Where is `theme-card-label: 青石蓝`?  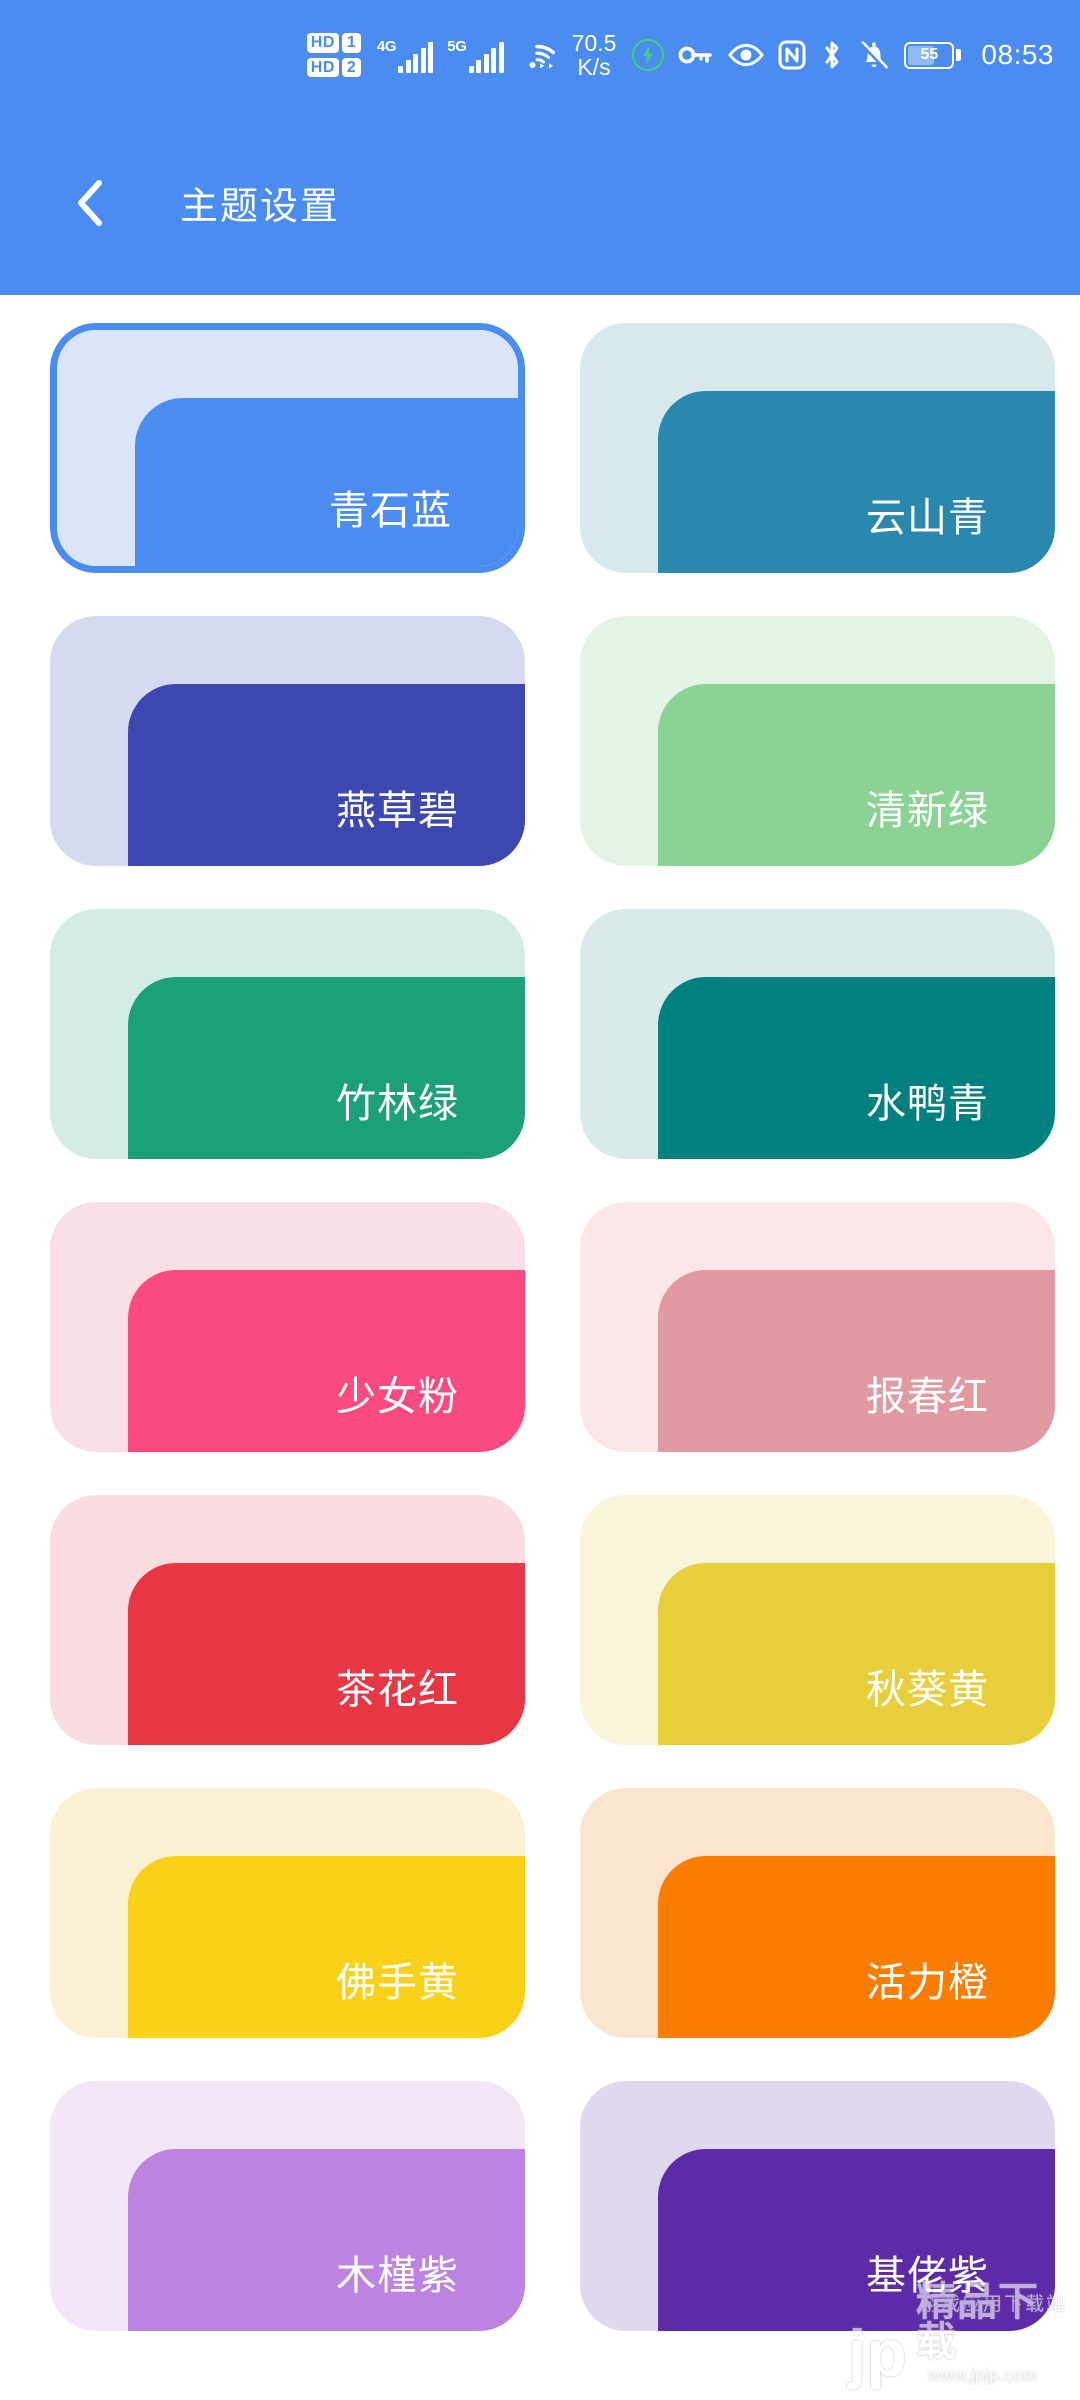
theme-card-label: 青石蓝 is located at coordinates (390, 511).